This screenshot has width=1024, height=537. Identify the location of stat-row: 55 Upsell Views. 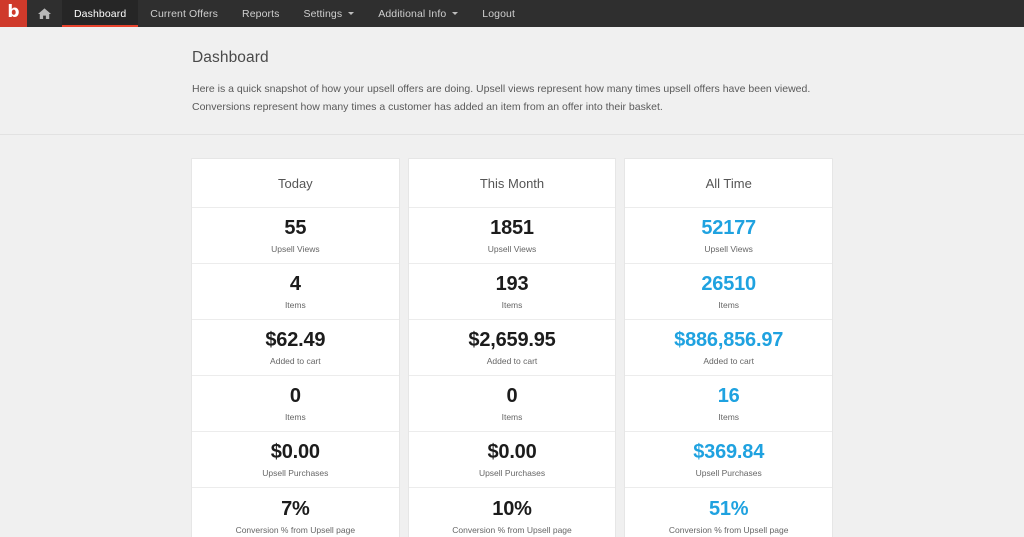
(295, 236).